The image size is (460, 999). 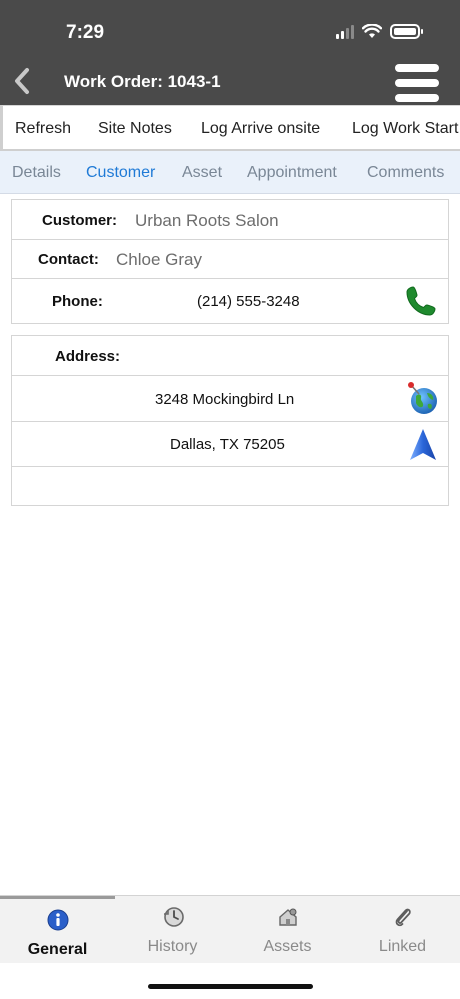 I want to click on assets-icon, so click(x=288, y=917).